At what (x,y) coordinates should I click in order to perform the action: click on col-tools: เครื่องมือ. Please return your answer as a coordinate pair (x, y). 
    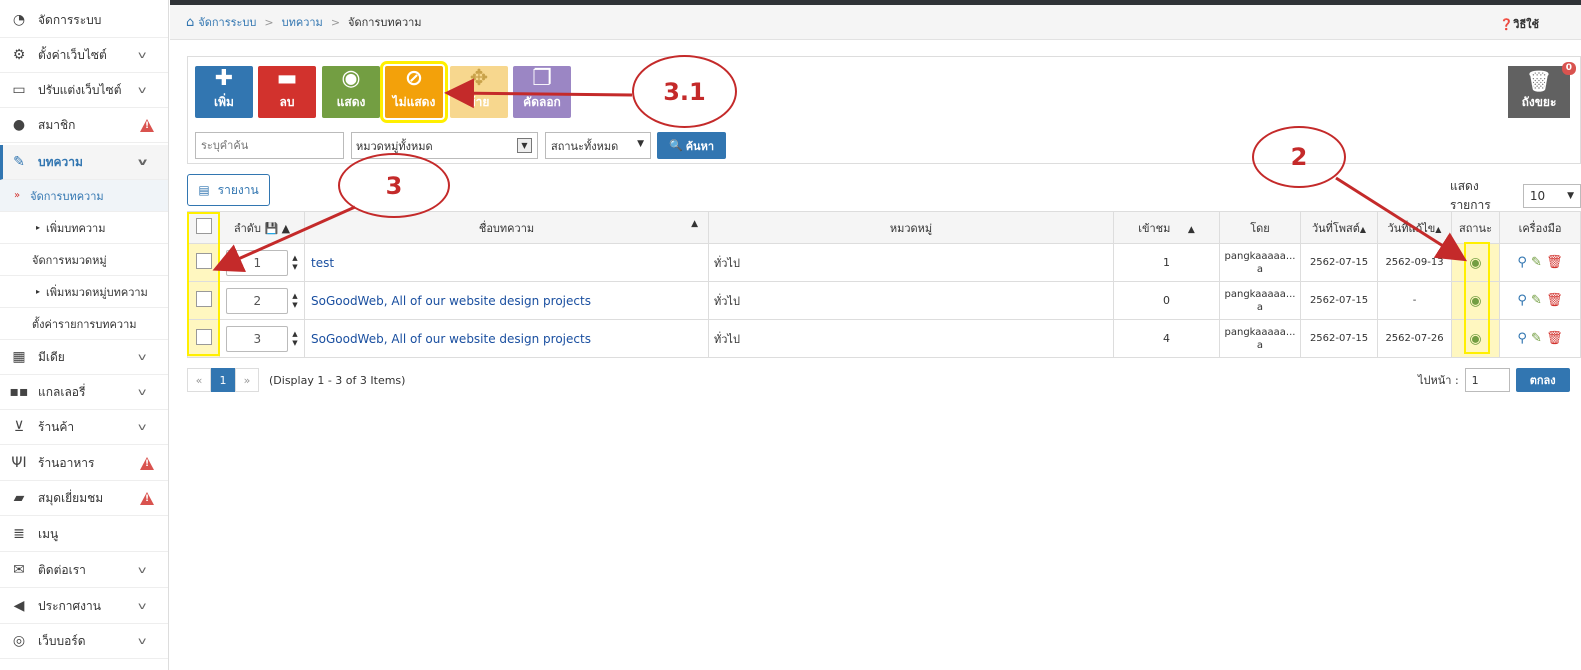
    Looking at the image, I should click on (1540, 227).